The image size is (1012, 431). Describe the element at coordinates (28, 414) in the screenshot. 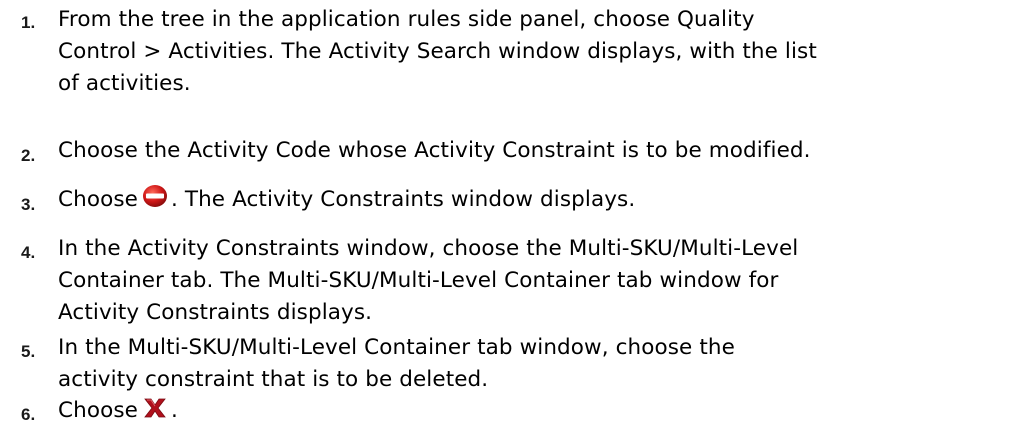

I see `step-number: 6.` at that location.